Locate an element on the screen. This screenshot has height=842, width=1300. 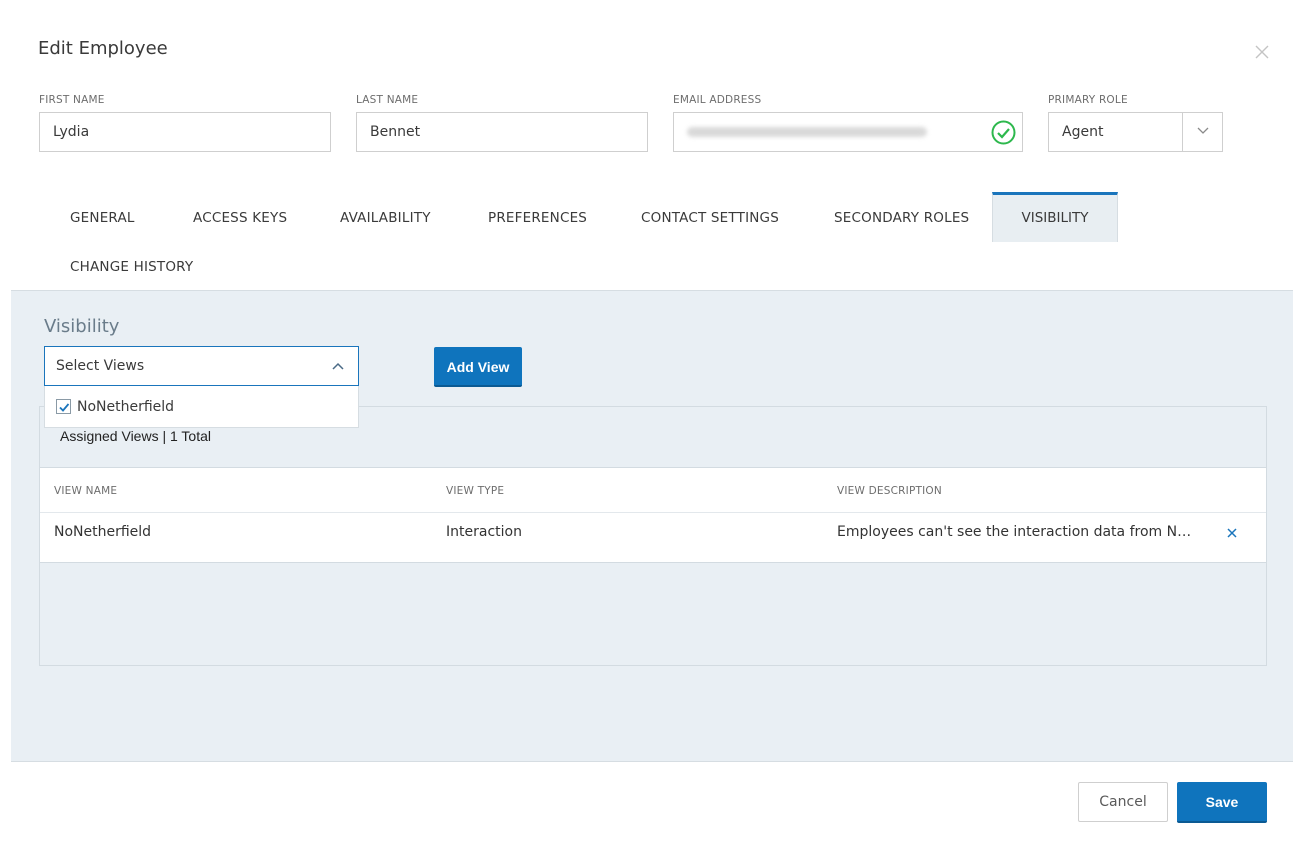
first-name-field: Lydia is located at coordinates (185, 132).